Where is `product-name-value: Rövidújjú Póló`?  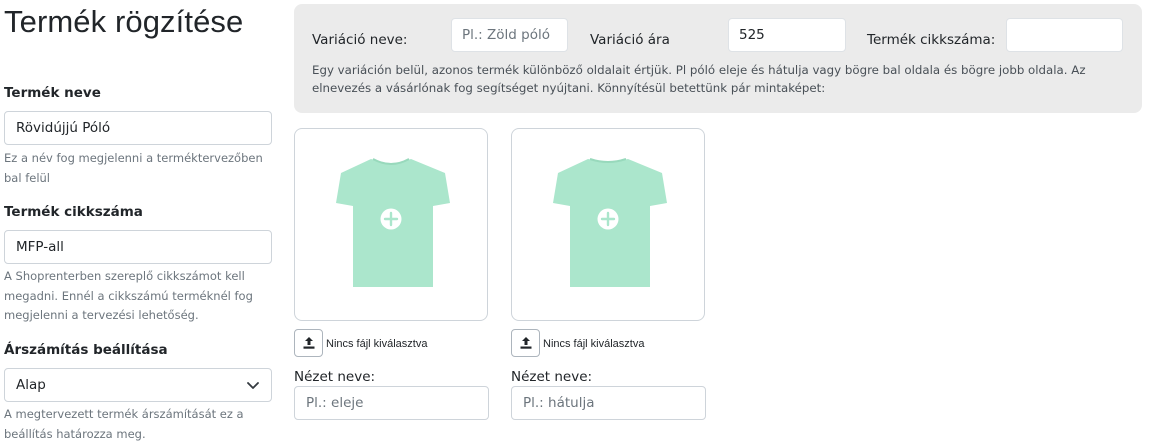 product-name-value: Rövidújjú Póló is located at coordinates (63, 128).